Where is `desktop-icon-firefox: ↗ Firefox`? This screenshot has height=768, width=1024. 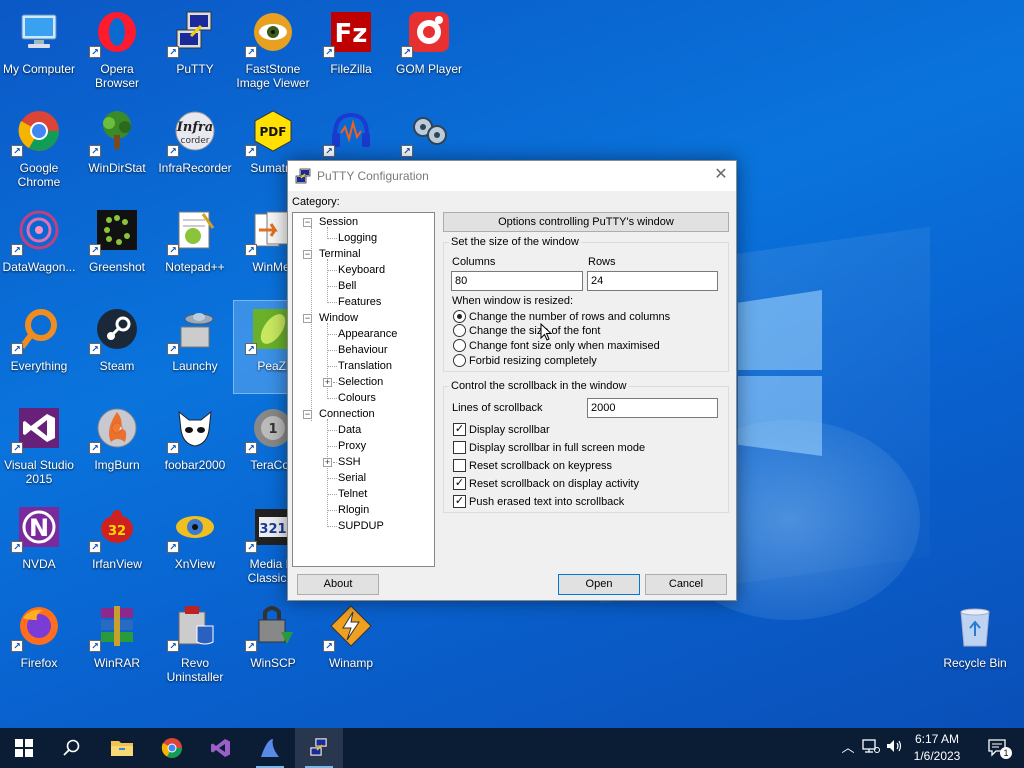 desktop-icon-firefox: ↗ Firefox is located at coordinates (39, 644).